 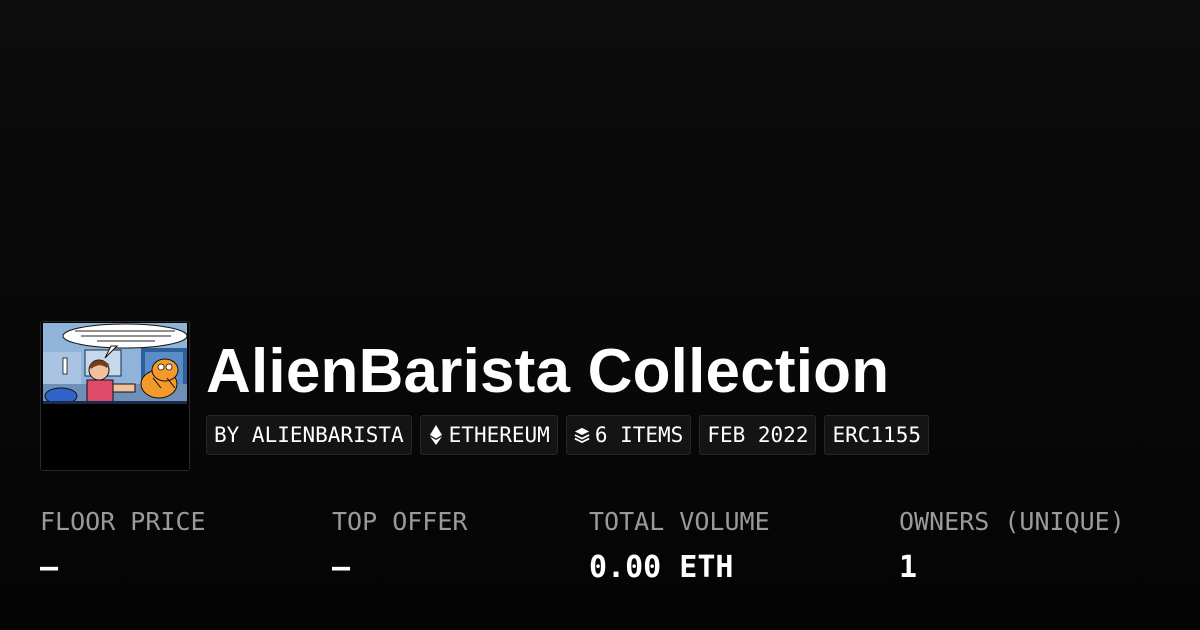 What do you see at coordinates (679, 521) in the screenshot?
I see `total-volume-label: TOTAL VOLUME` at bounding box center [679, 521].